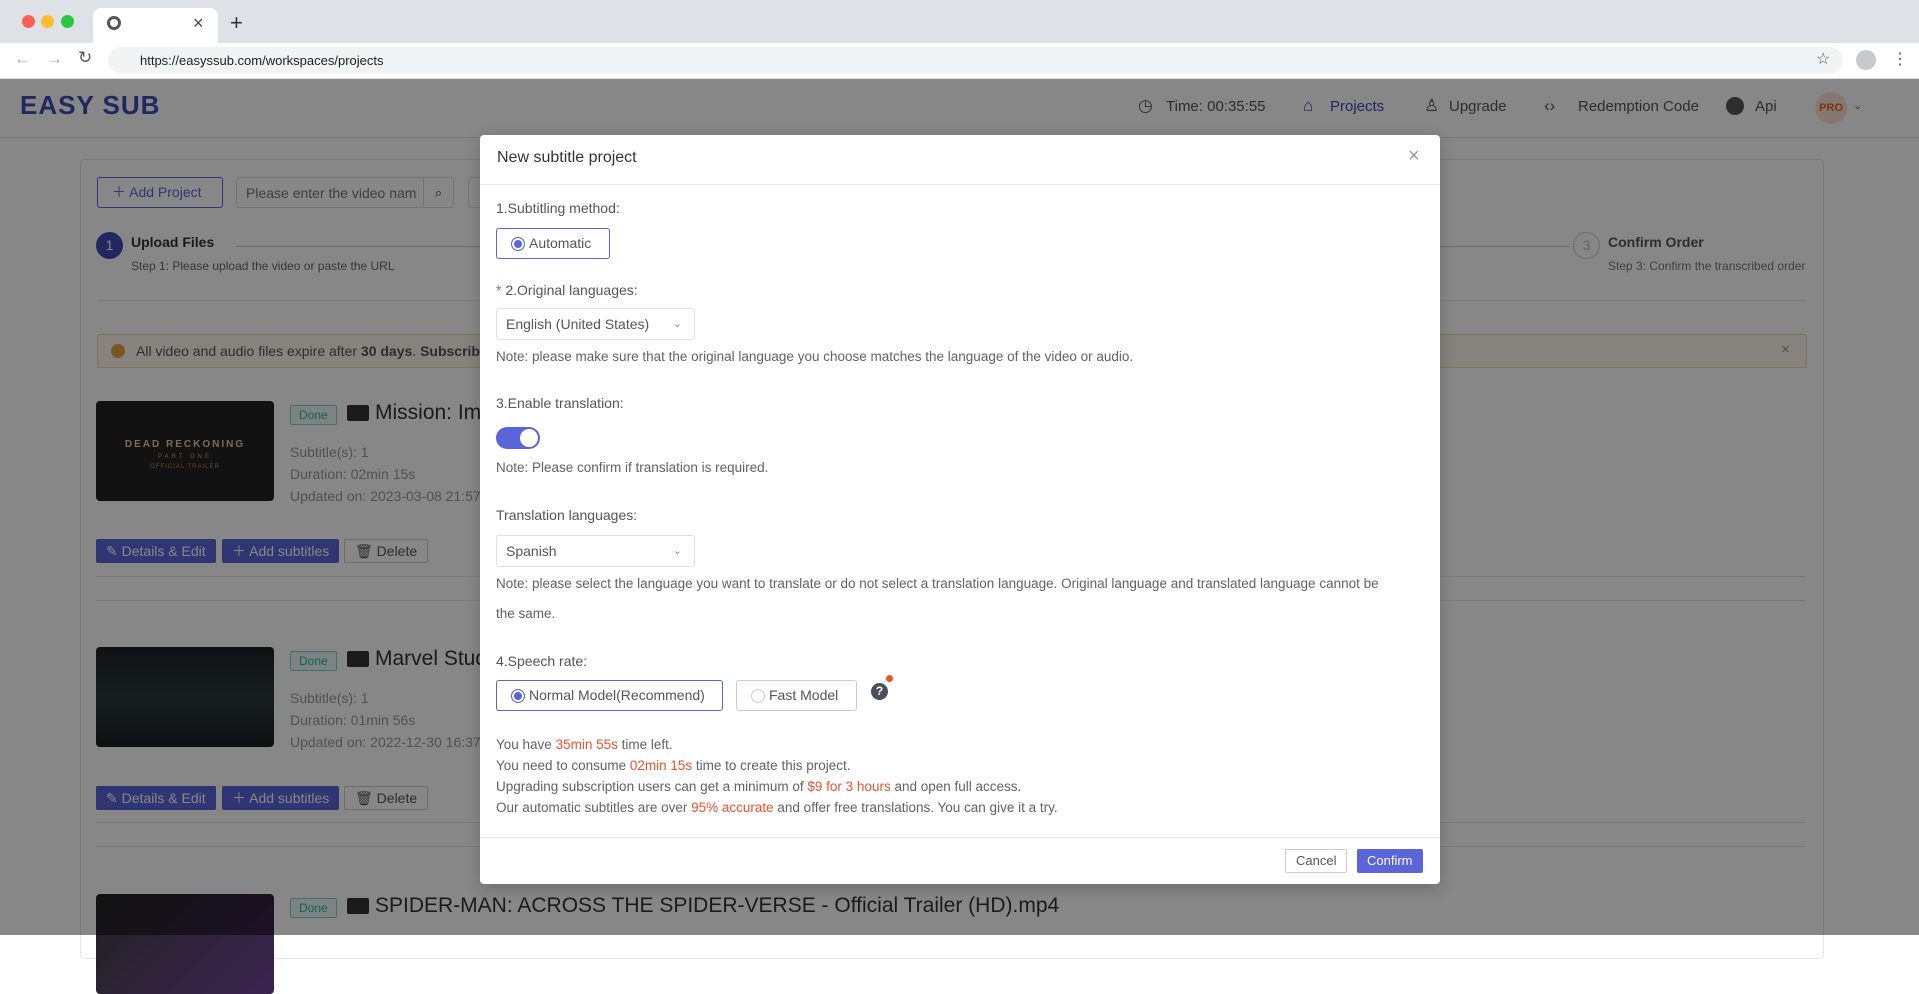 The width and height of the screenshot is (1919, 994). Describe the element at coordinates (114, 23) in the screenshot. I see `chrome-icon` at that location.